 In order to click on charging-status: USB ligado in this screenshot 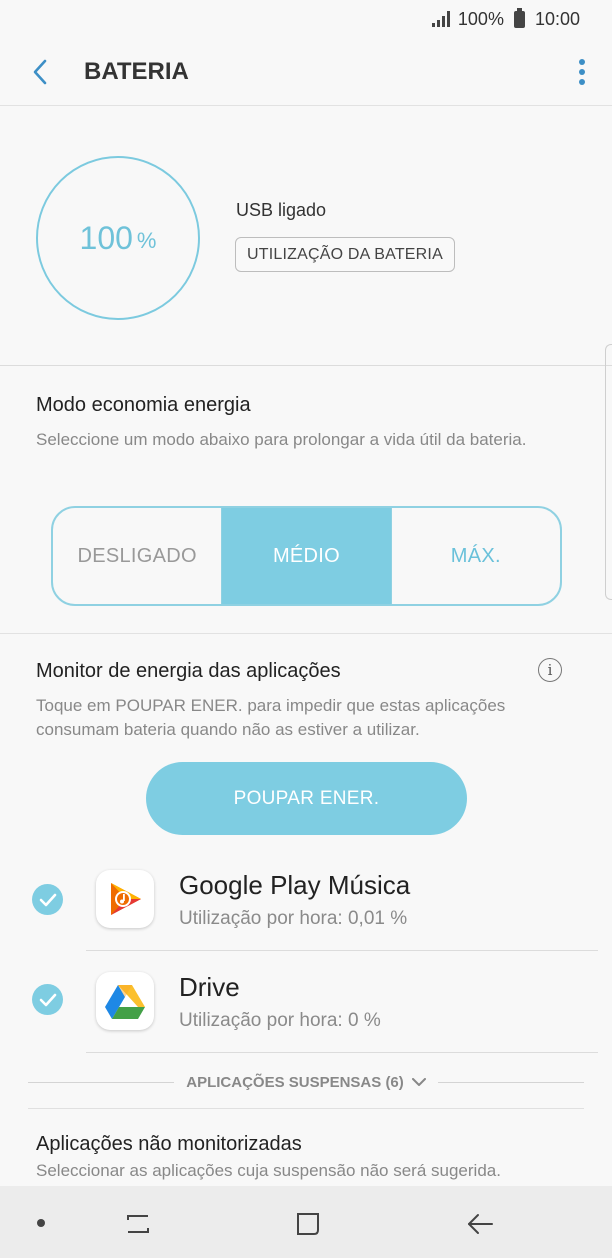, I will do `click(281, 210)`.